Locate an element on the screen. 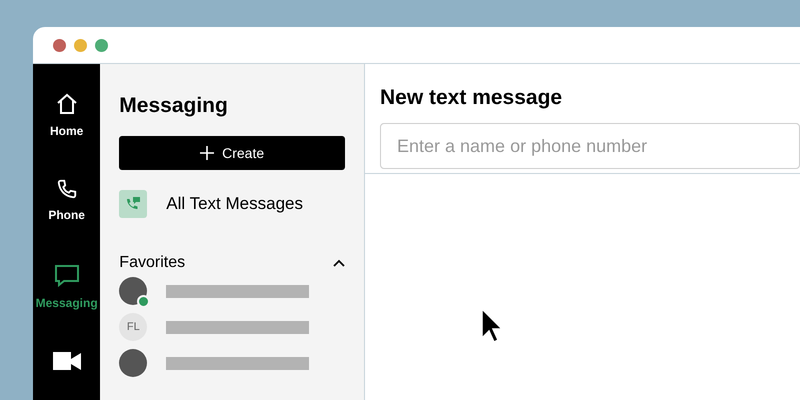 Image resolution: width=800 pixels, height=400 pixels. maximize-button is located at coordinates (101, 45).